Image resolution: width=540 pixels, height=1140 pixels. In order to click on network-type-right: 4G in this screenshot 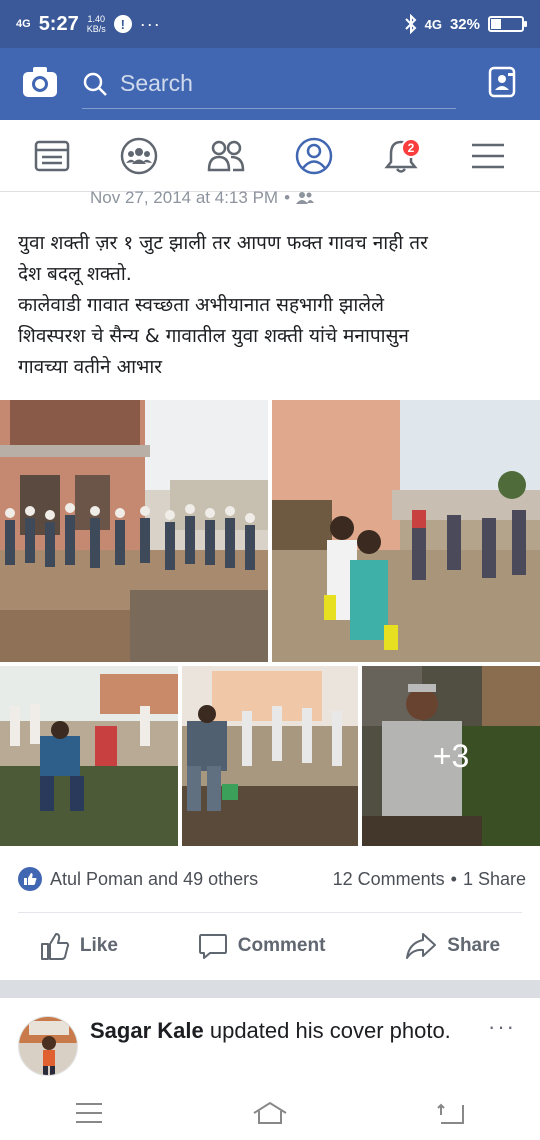, I will do `click(433, 24)`.